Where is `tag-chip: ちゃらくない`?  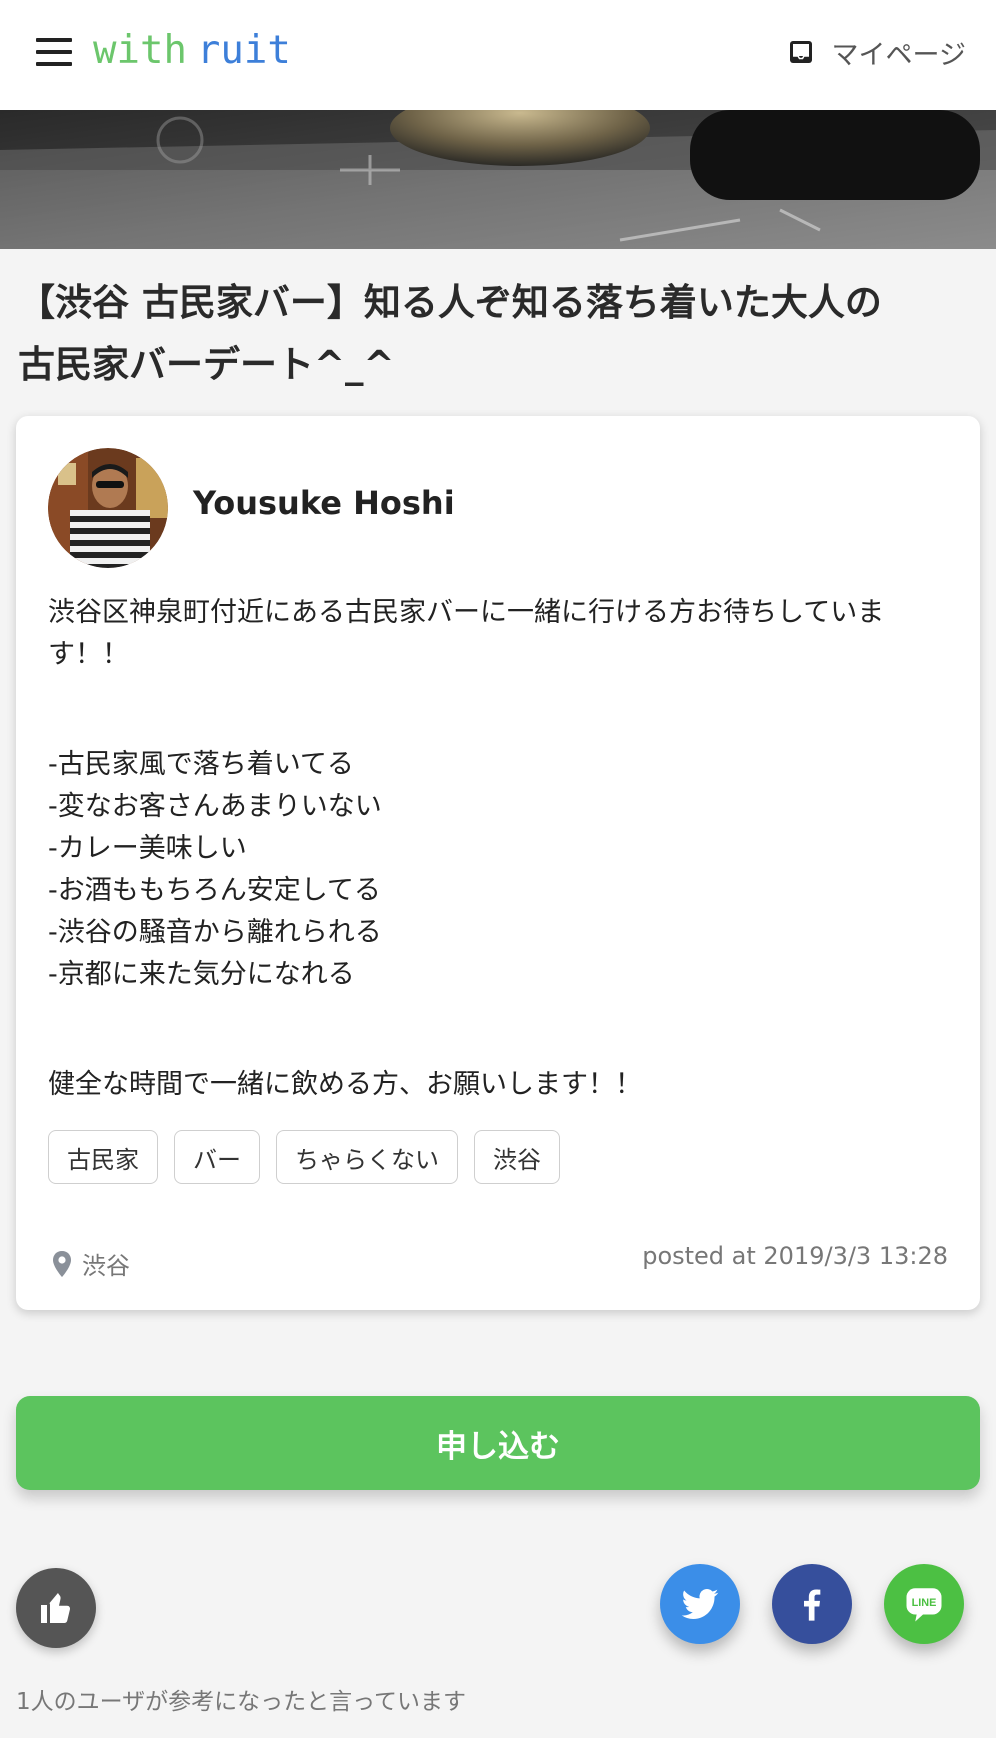
tag-chip: ちゃらくない is located at coordinates (367, 1157).